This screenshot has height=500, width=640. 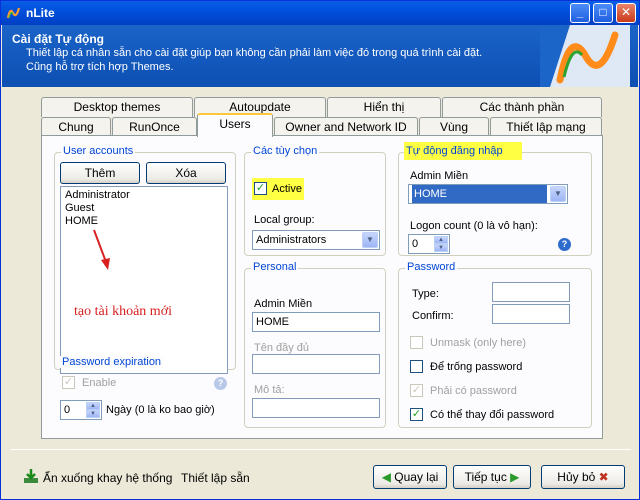 I want to click on close-button: ✕, so click(x=626, y=13).